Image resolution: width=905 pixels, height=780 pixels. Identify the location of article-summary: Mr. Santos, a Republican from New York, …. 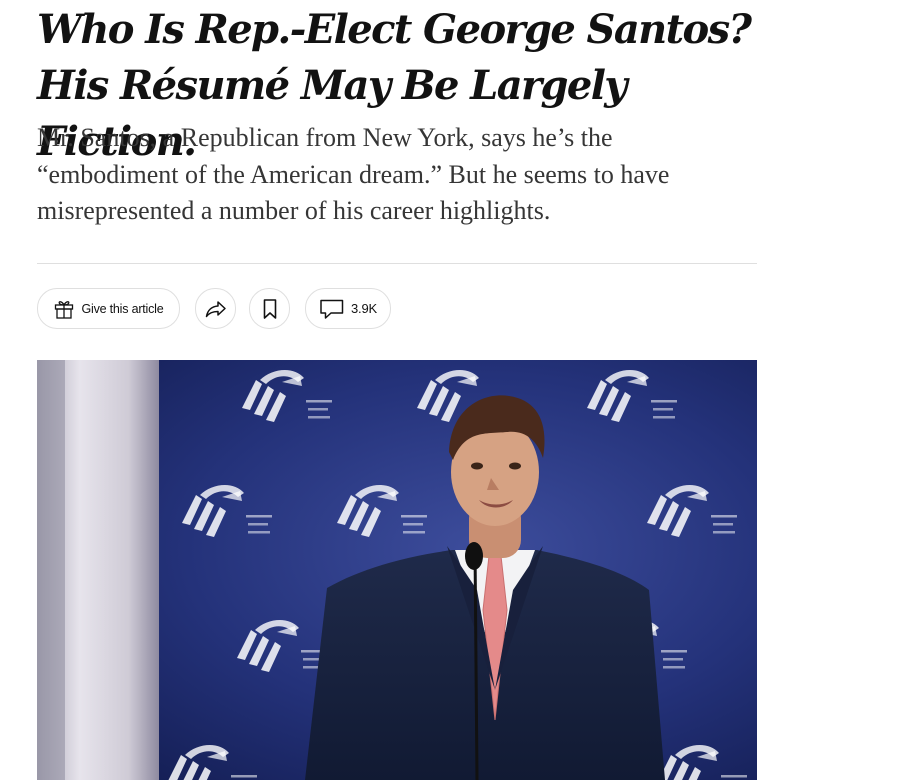
(353, 174).